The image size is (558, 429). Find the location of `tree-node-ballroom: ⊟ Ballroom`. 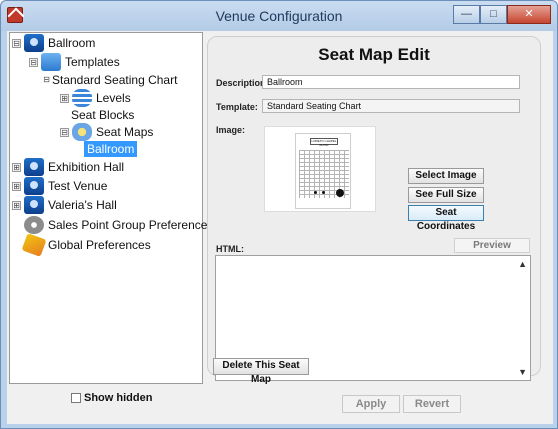

tree-node-ballroom: ⊟ Ballroom is located at coordinates (53, 43).